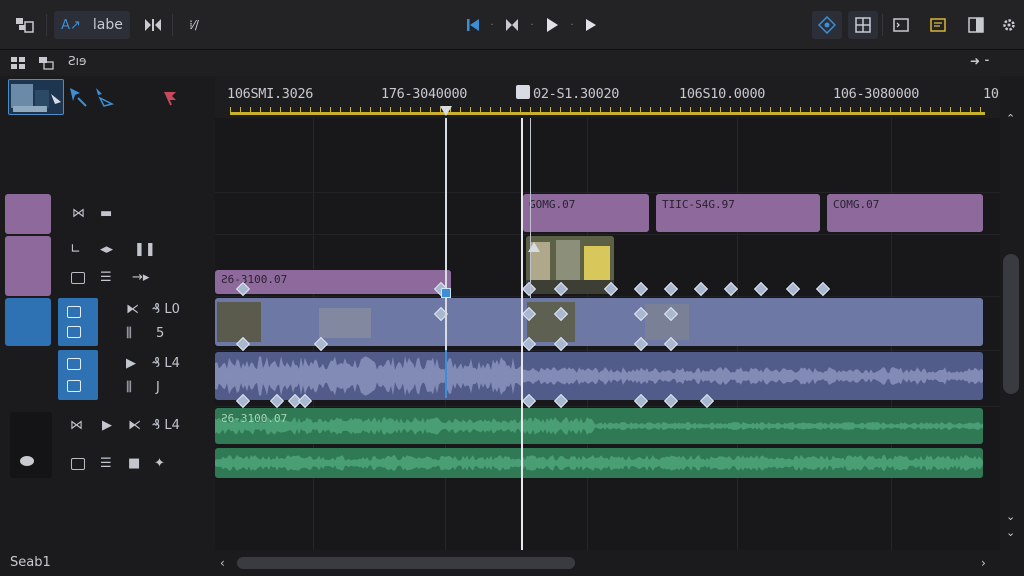 The width and height of the screenshot is (1024, 576). Describe the element at coordinates (107, 25) in the screenshot. I see `workspace-label: labe` at that location.